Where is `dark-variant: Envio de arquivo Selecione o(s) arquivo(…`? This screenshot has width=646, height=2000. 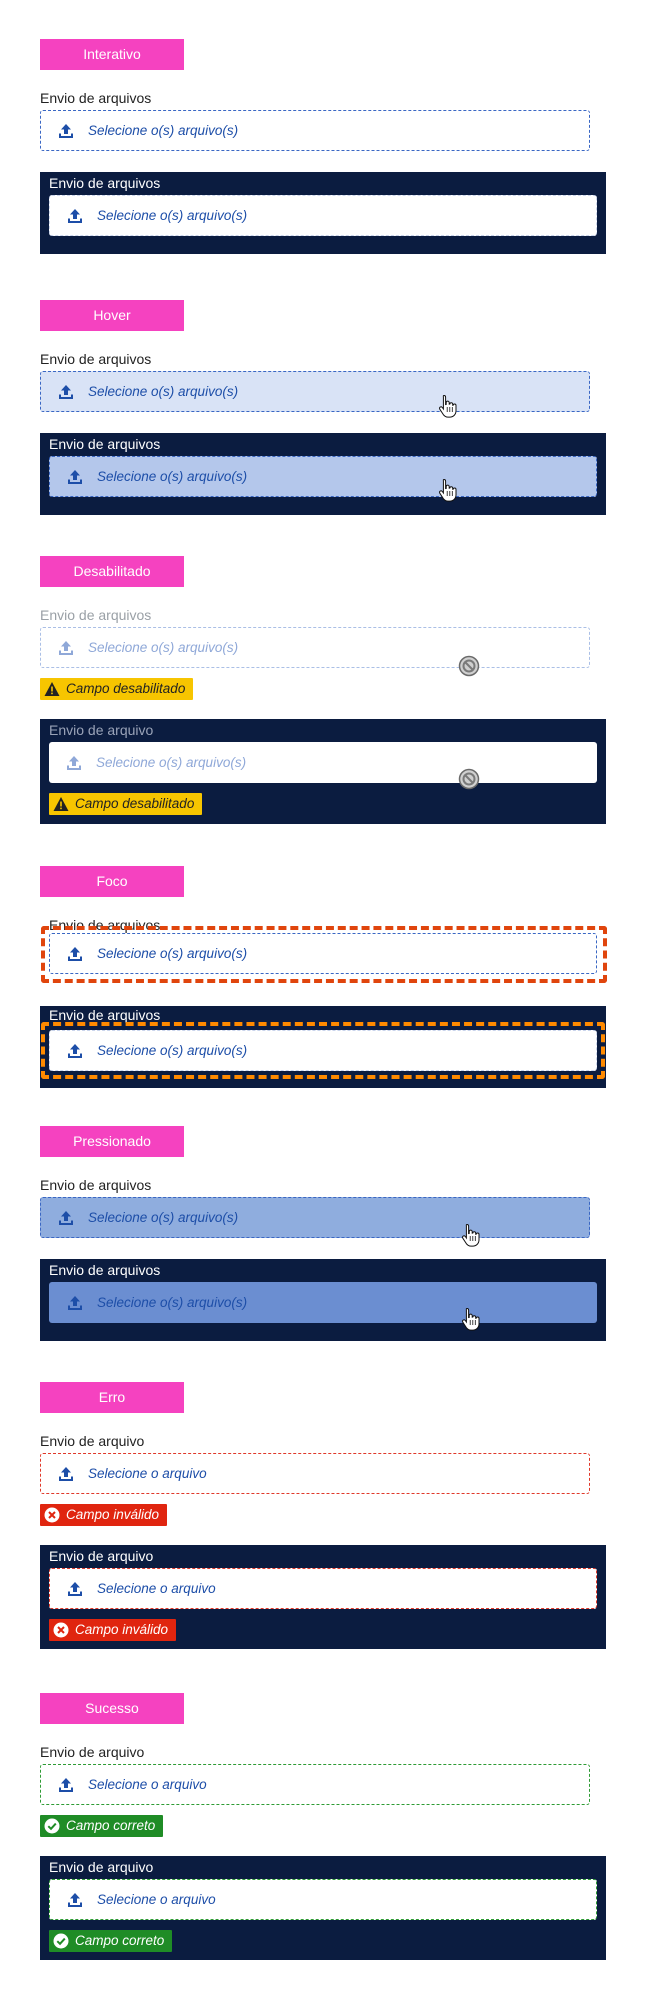
dark-variant: Envio de arquivo Selecione o(s) arquivo(… is located at coordinates (323, 771).